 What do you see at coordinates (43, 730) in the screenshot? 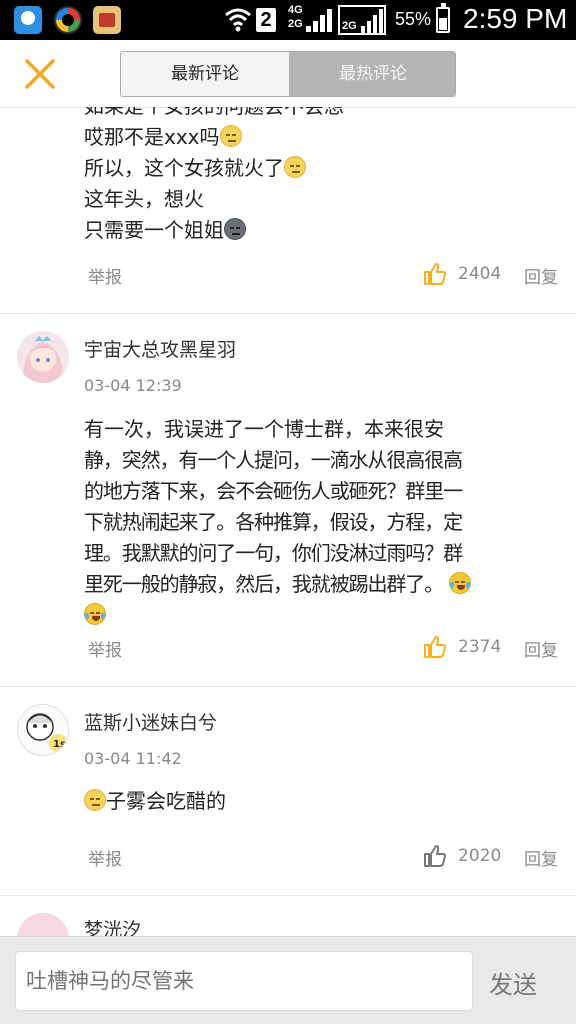
I see `avatar: 1s` at bounding box center [43, 730].